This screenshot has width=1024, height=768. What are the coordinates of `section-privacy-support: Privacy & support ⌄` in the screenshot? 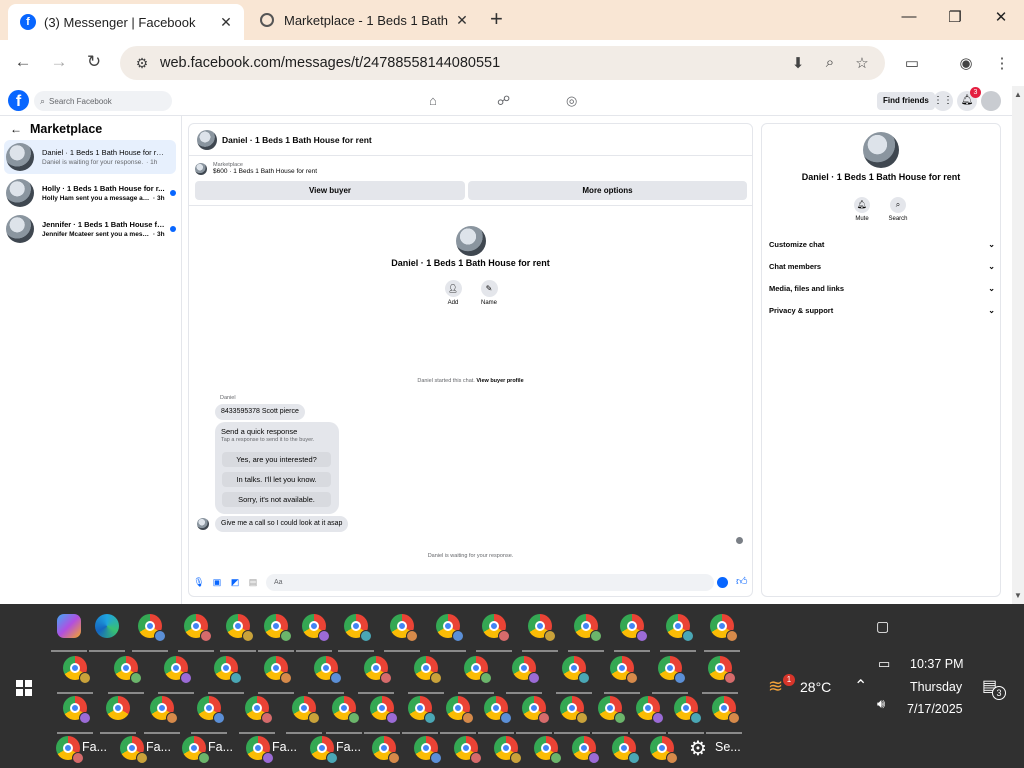 It's located at (882, 310).